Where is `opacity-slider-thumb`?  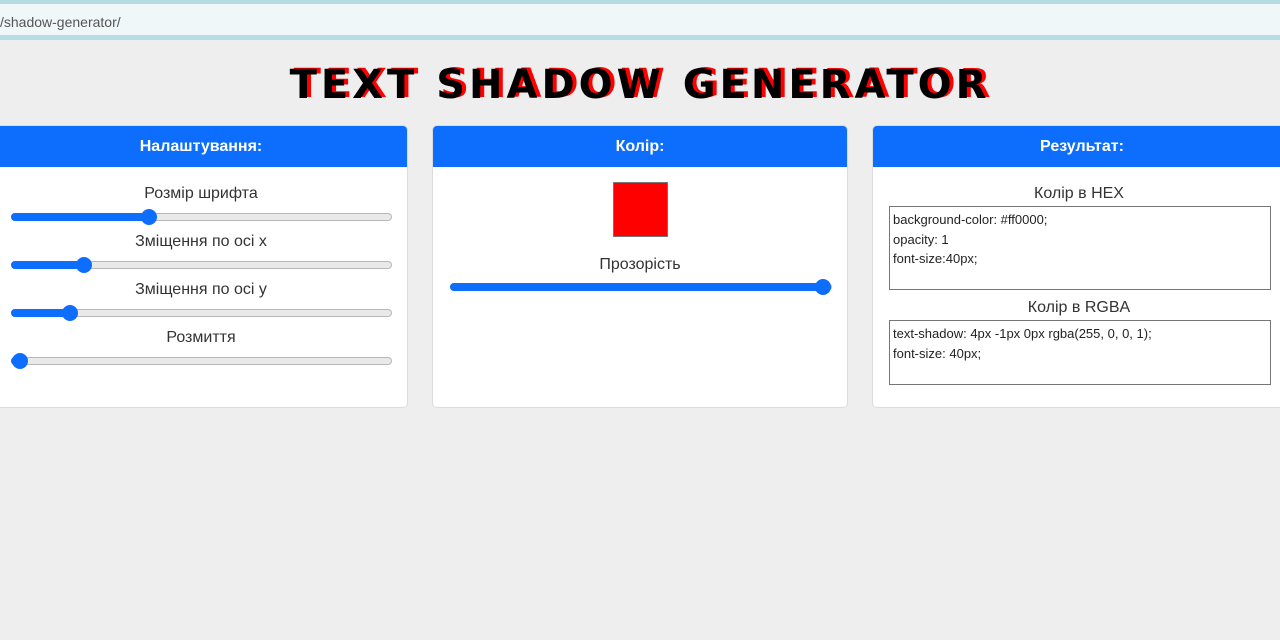
opacity-slider-thumb is located at coordinates (823, 287).